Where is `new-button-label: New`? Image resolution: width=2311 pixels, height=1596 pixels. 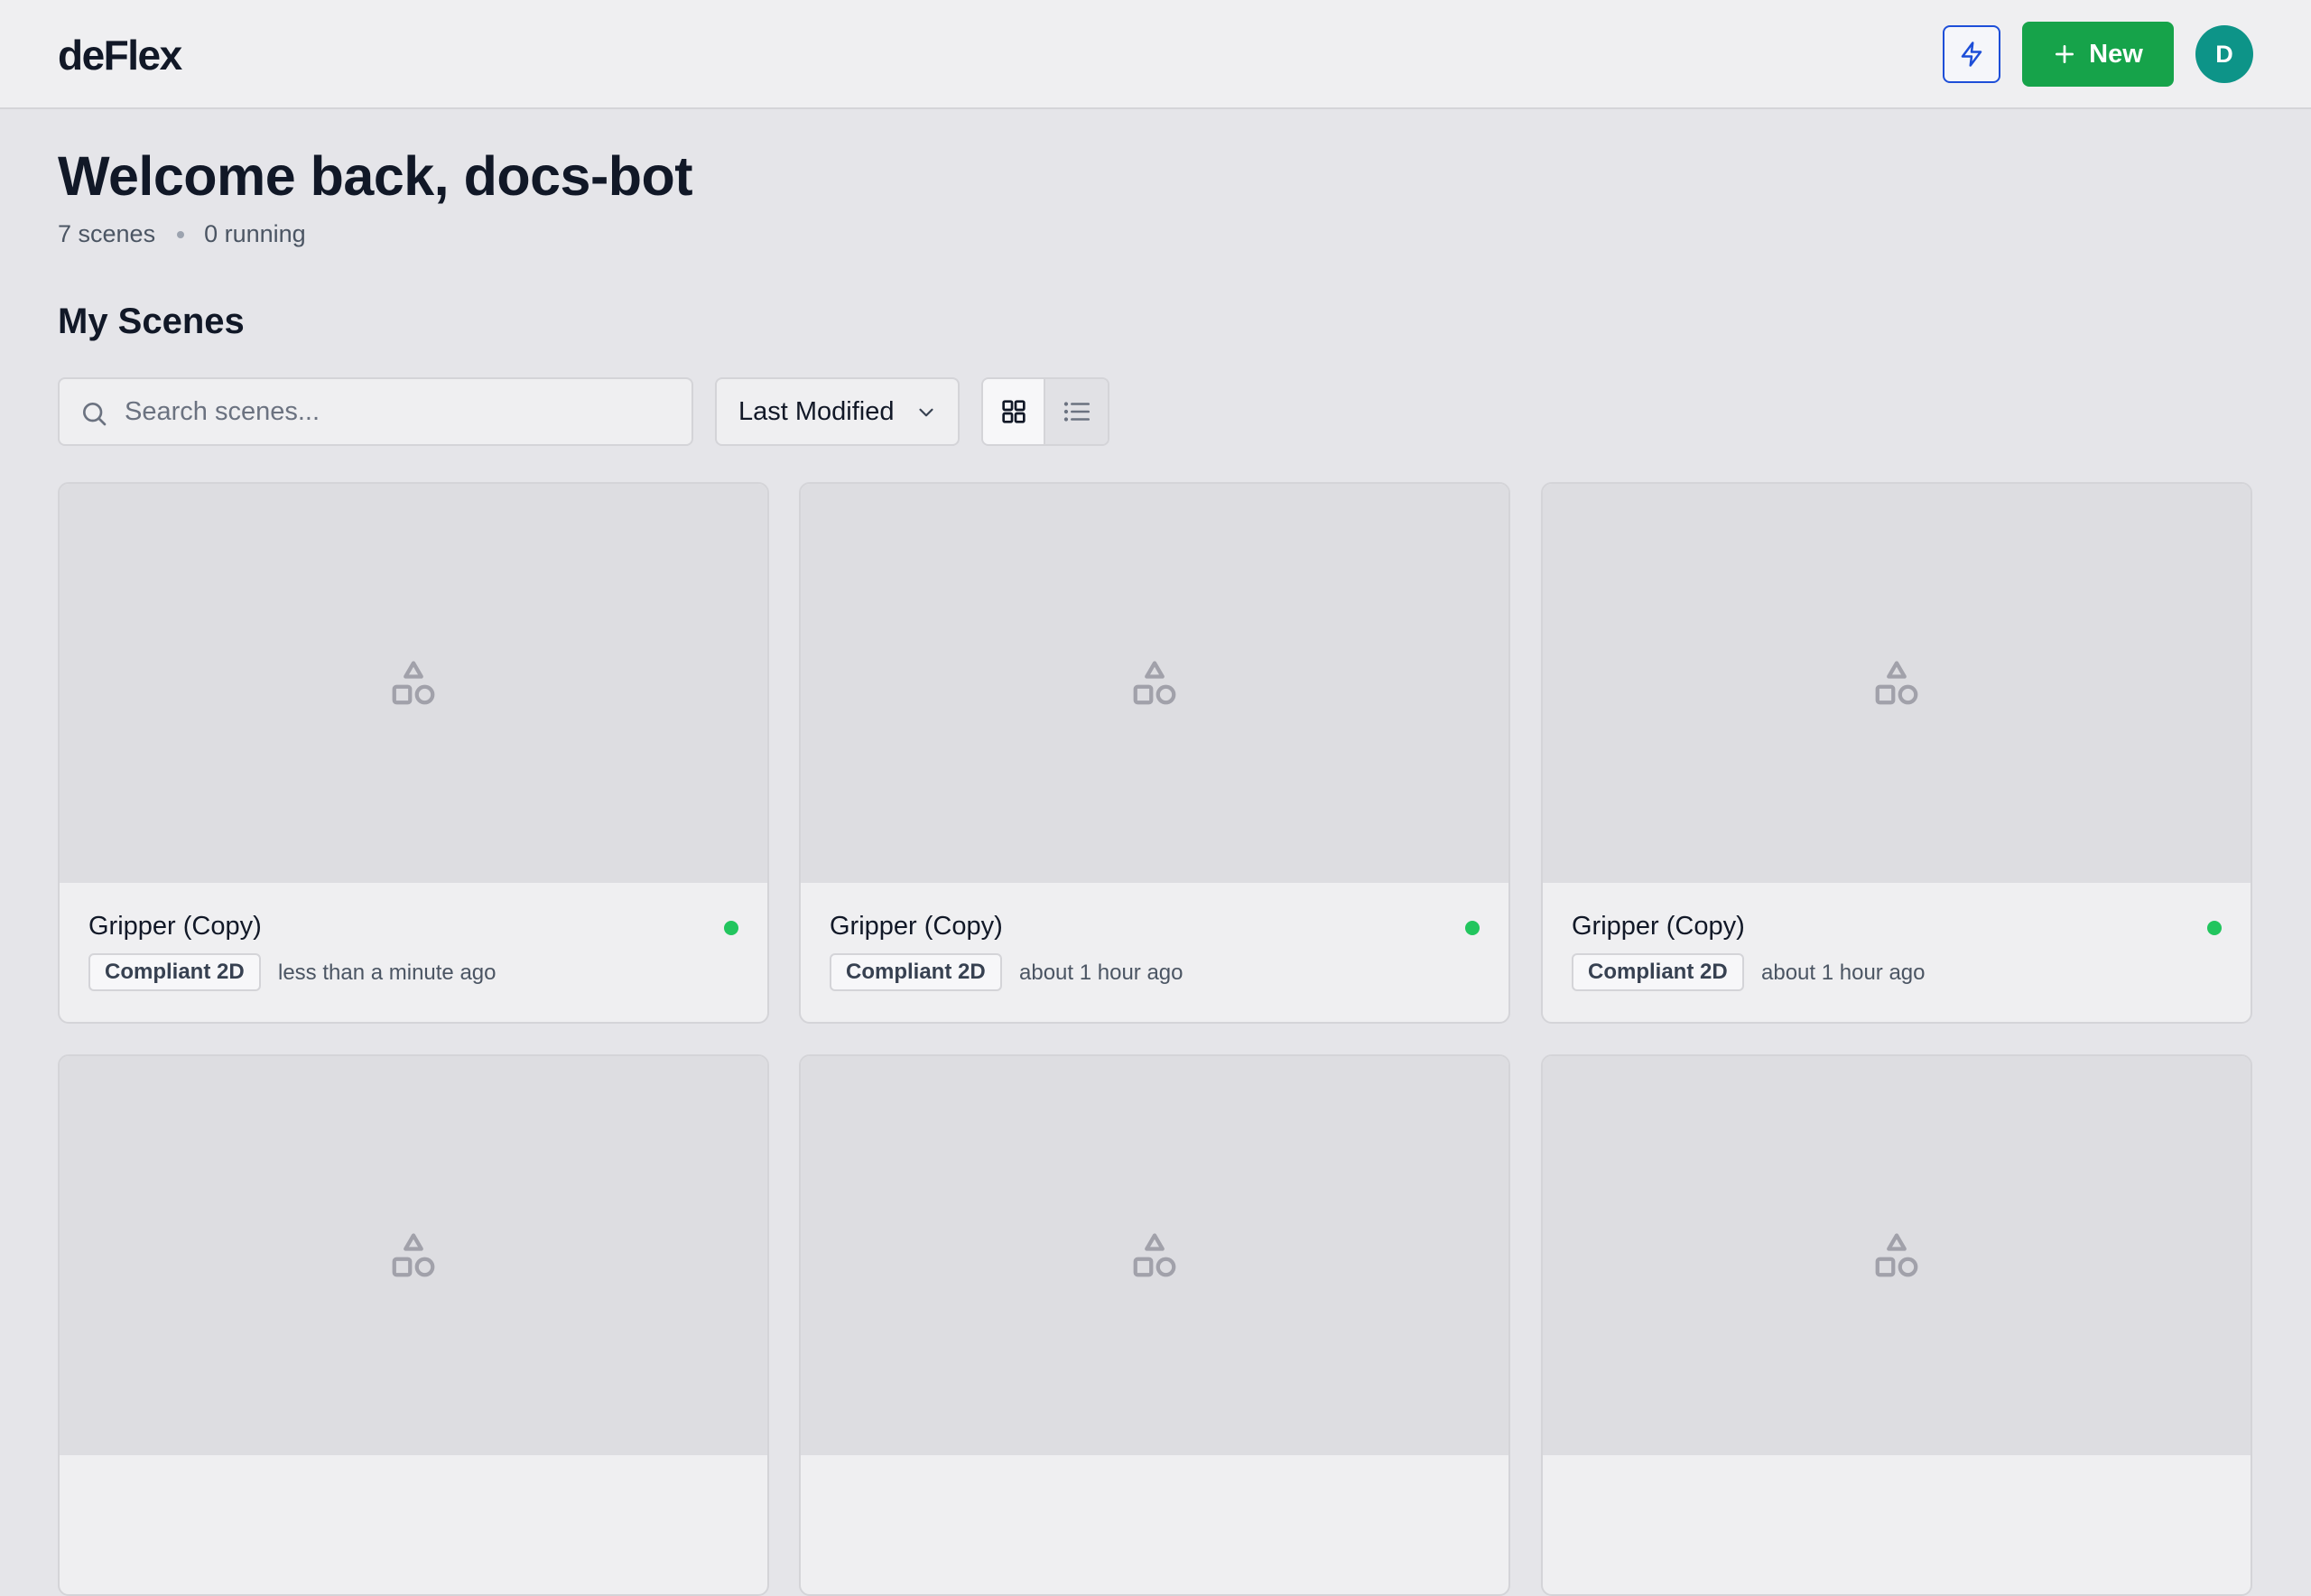 new-button-label: New is located at coordinates (2116, 54).